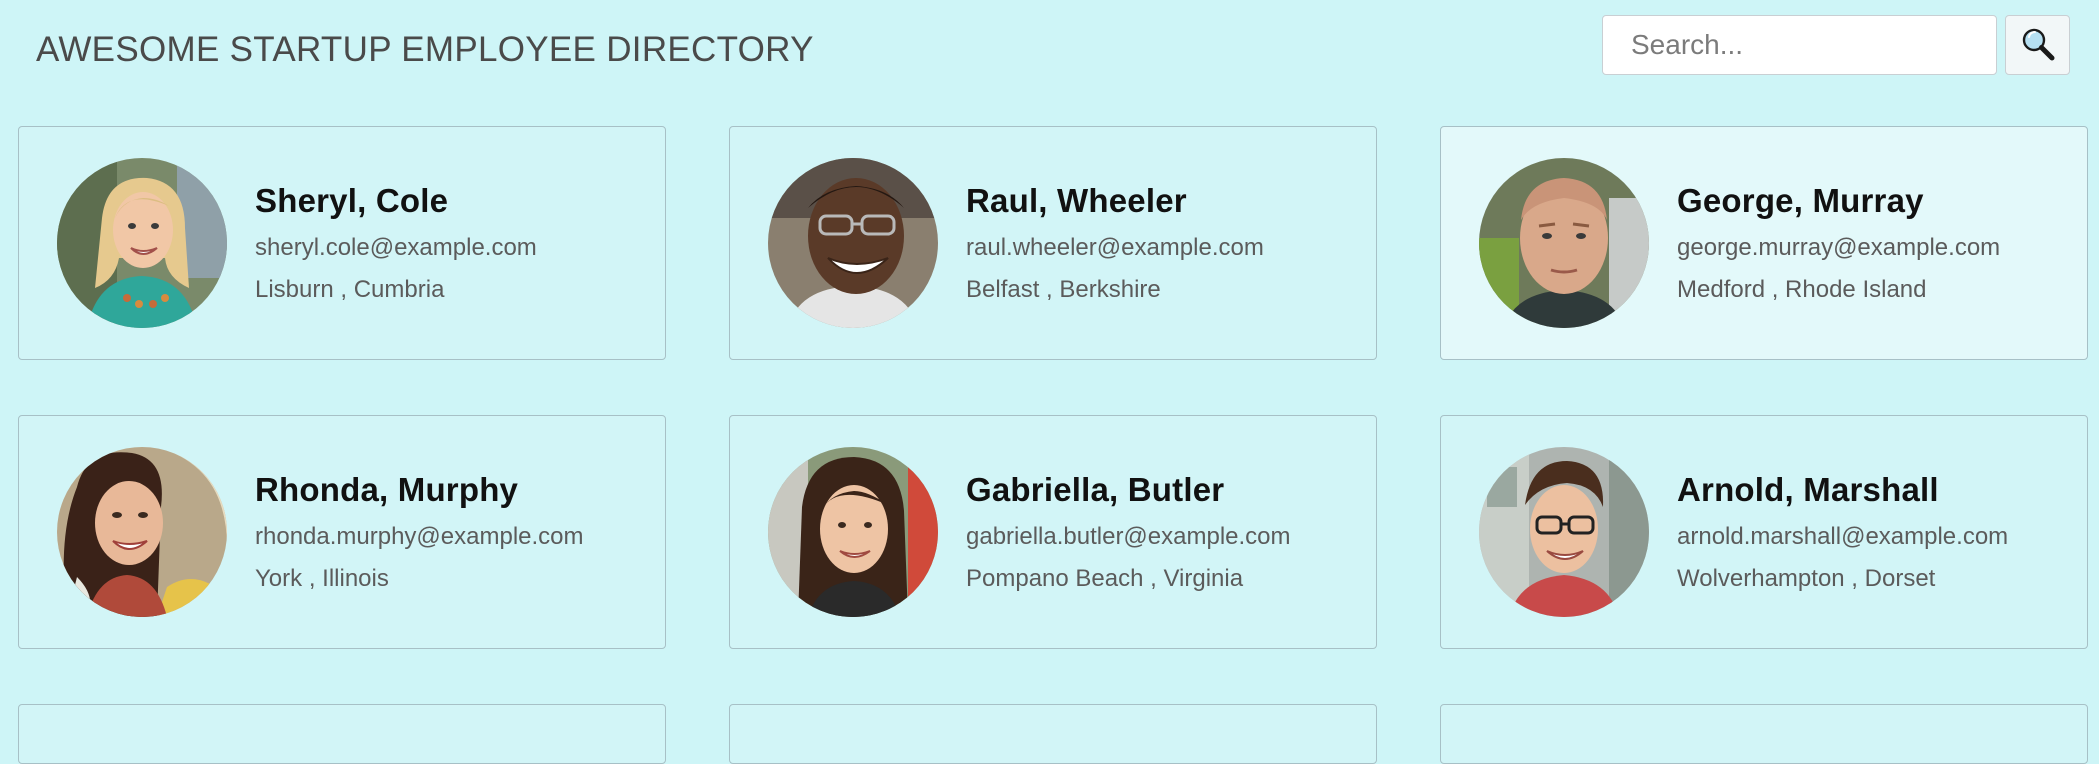 This screenshot has width=2099, height=764. What do you see at coordinates (1839, 247) in the screenshot?
I see `employee-email: george.murray@example.com` at bounding box center [1839, 247].